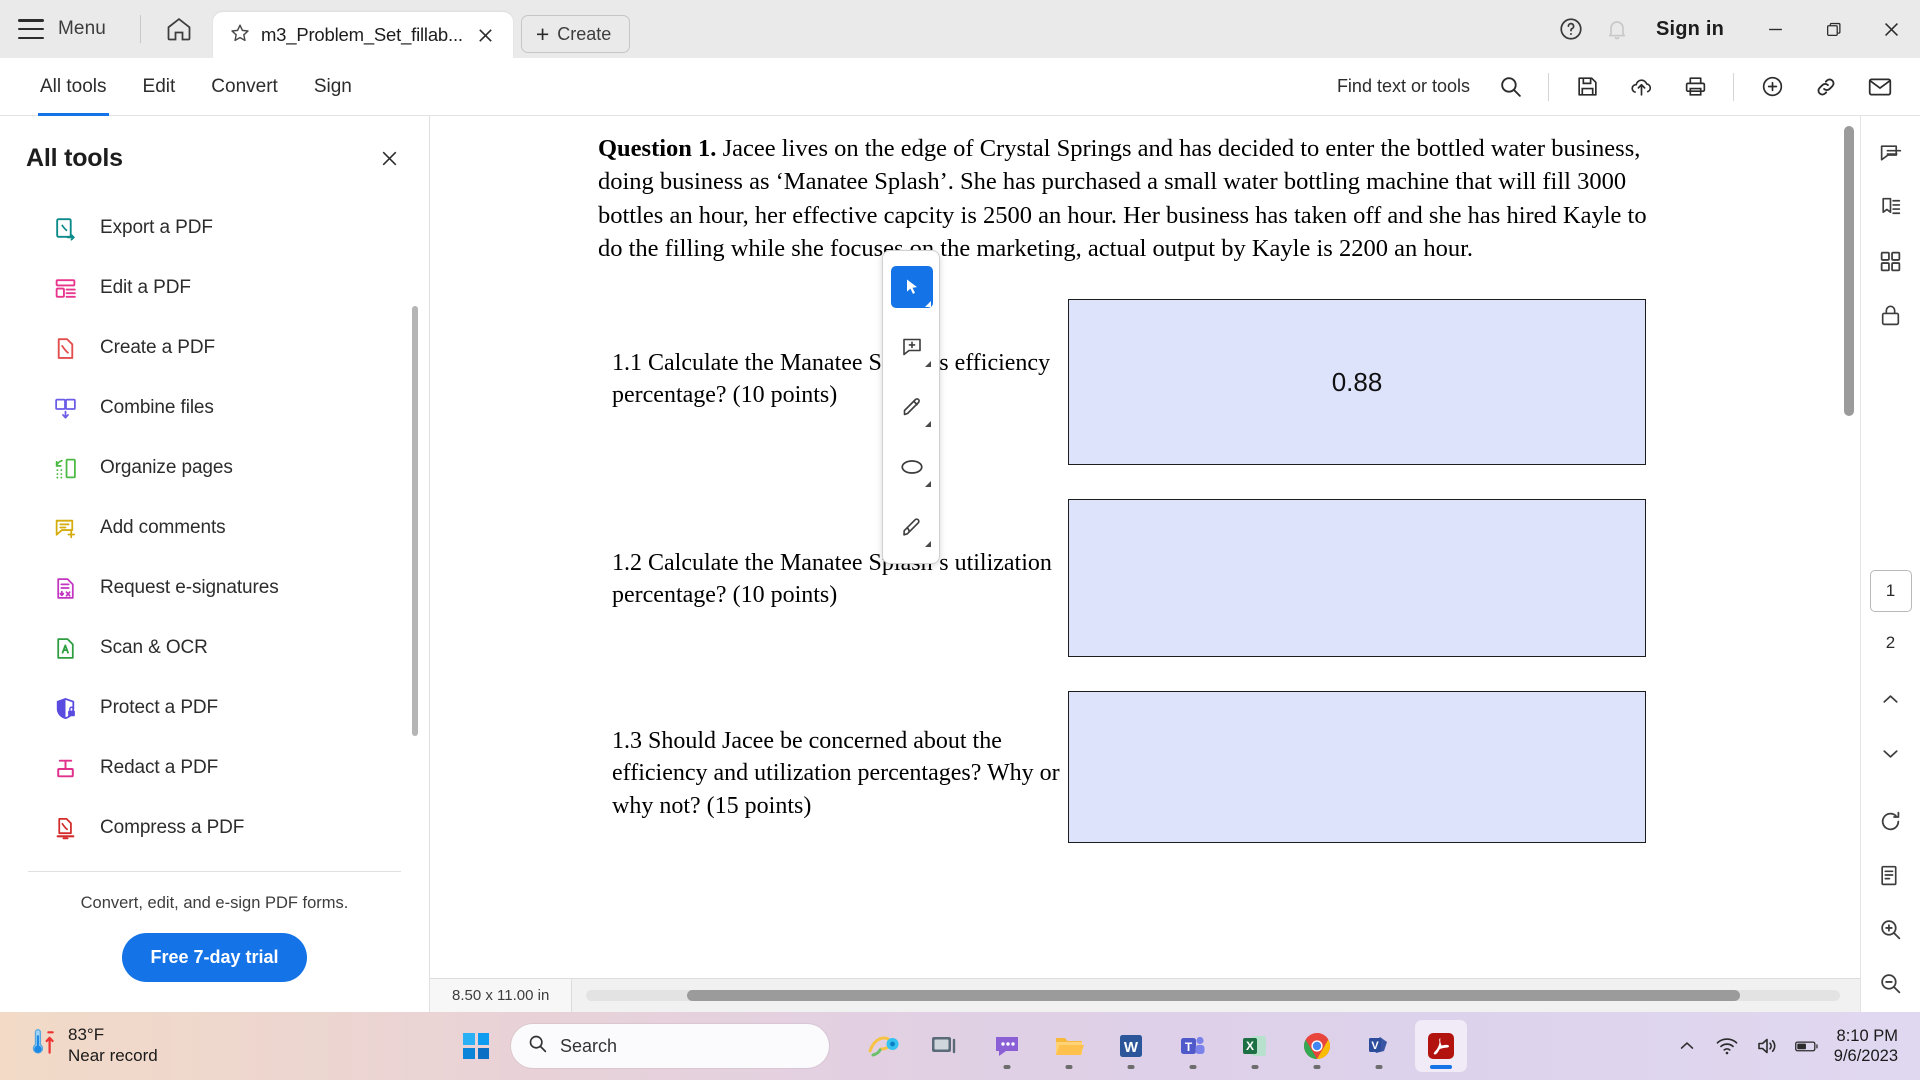 Image resolution: width=1920 pixels, height=1080 pixels. What do you see at coordinates (1866, 1046) in the screenshot?
I see `taskbar-clock: 8:10 PM 9/6/2023` at bounding box center [1866, 1046].